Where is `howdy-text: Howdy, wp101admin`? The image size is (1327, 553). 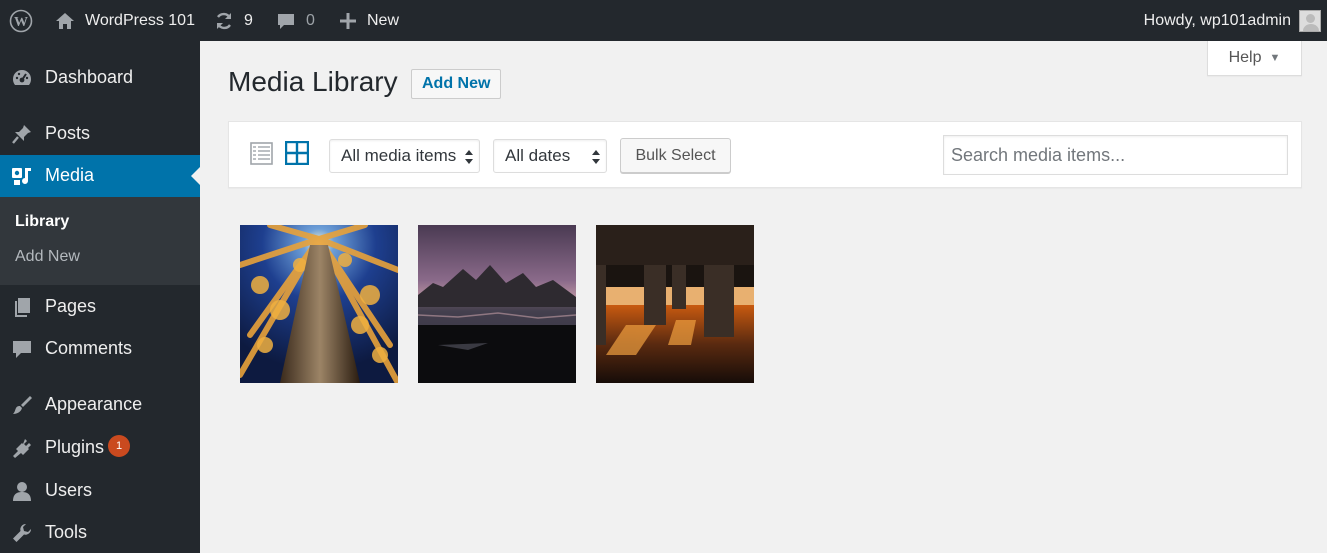
howdy-text: Howdy, wp101admin is located at coordinates (1217, 20).